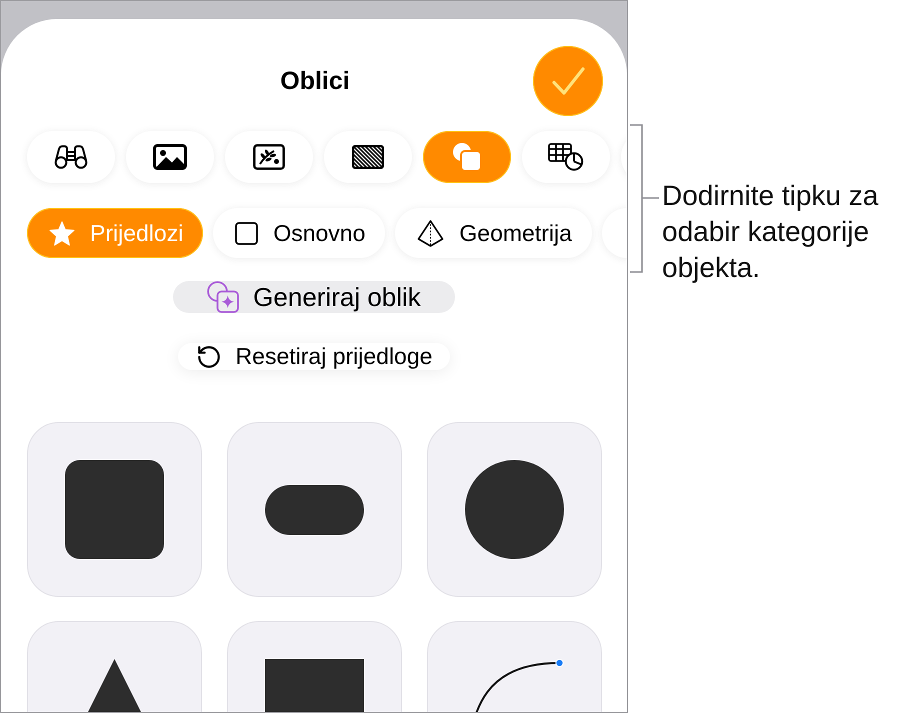 The image size is (907, 713). What do you see at coordinates (299, 233) in the screenshot?
I see `category-tab: Osnovno` at bounding box center [299, 233].